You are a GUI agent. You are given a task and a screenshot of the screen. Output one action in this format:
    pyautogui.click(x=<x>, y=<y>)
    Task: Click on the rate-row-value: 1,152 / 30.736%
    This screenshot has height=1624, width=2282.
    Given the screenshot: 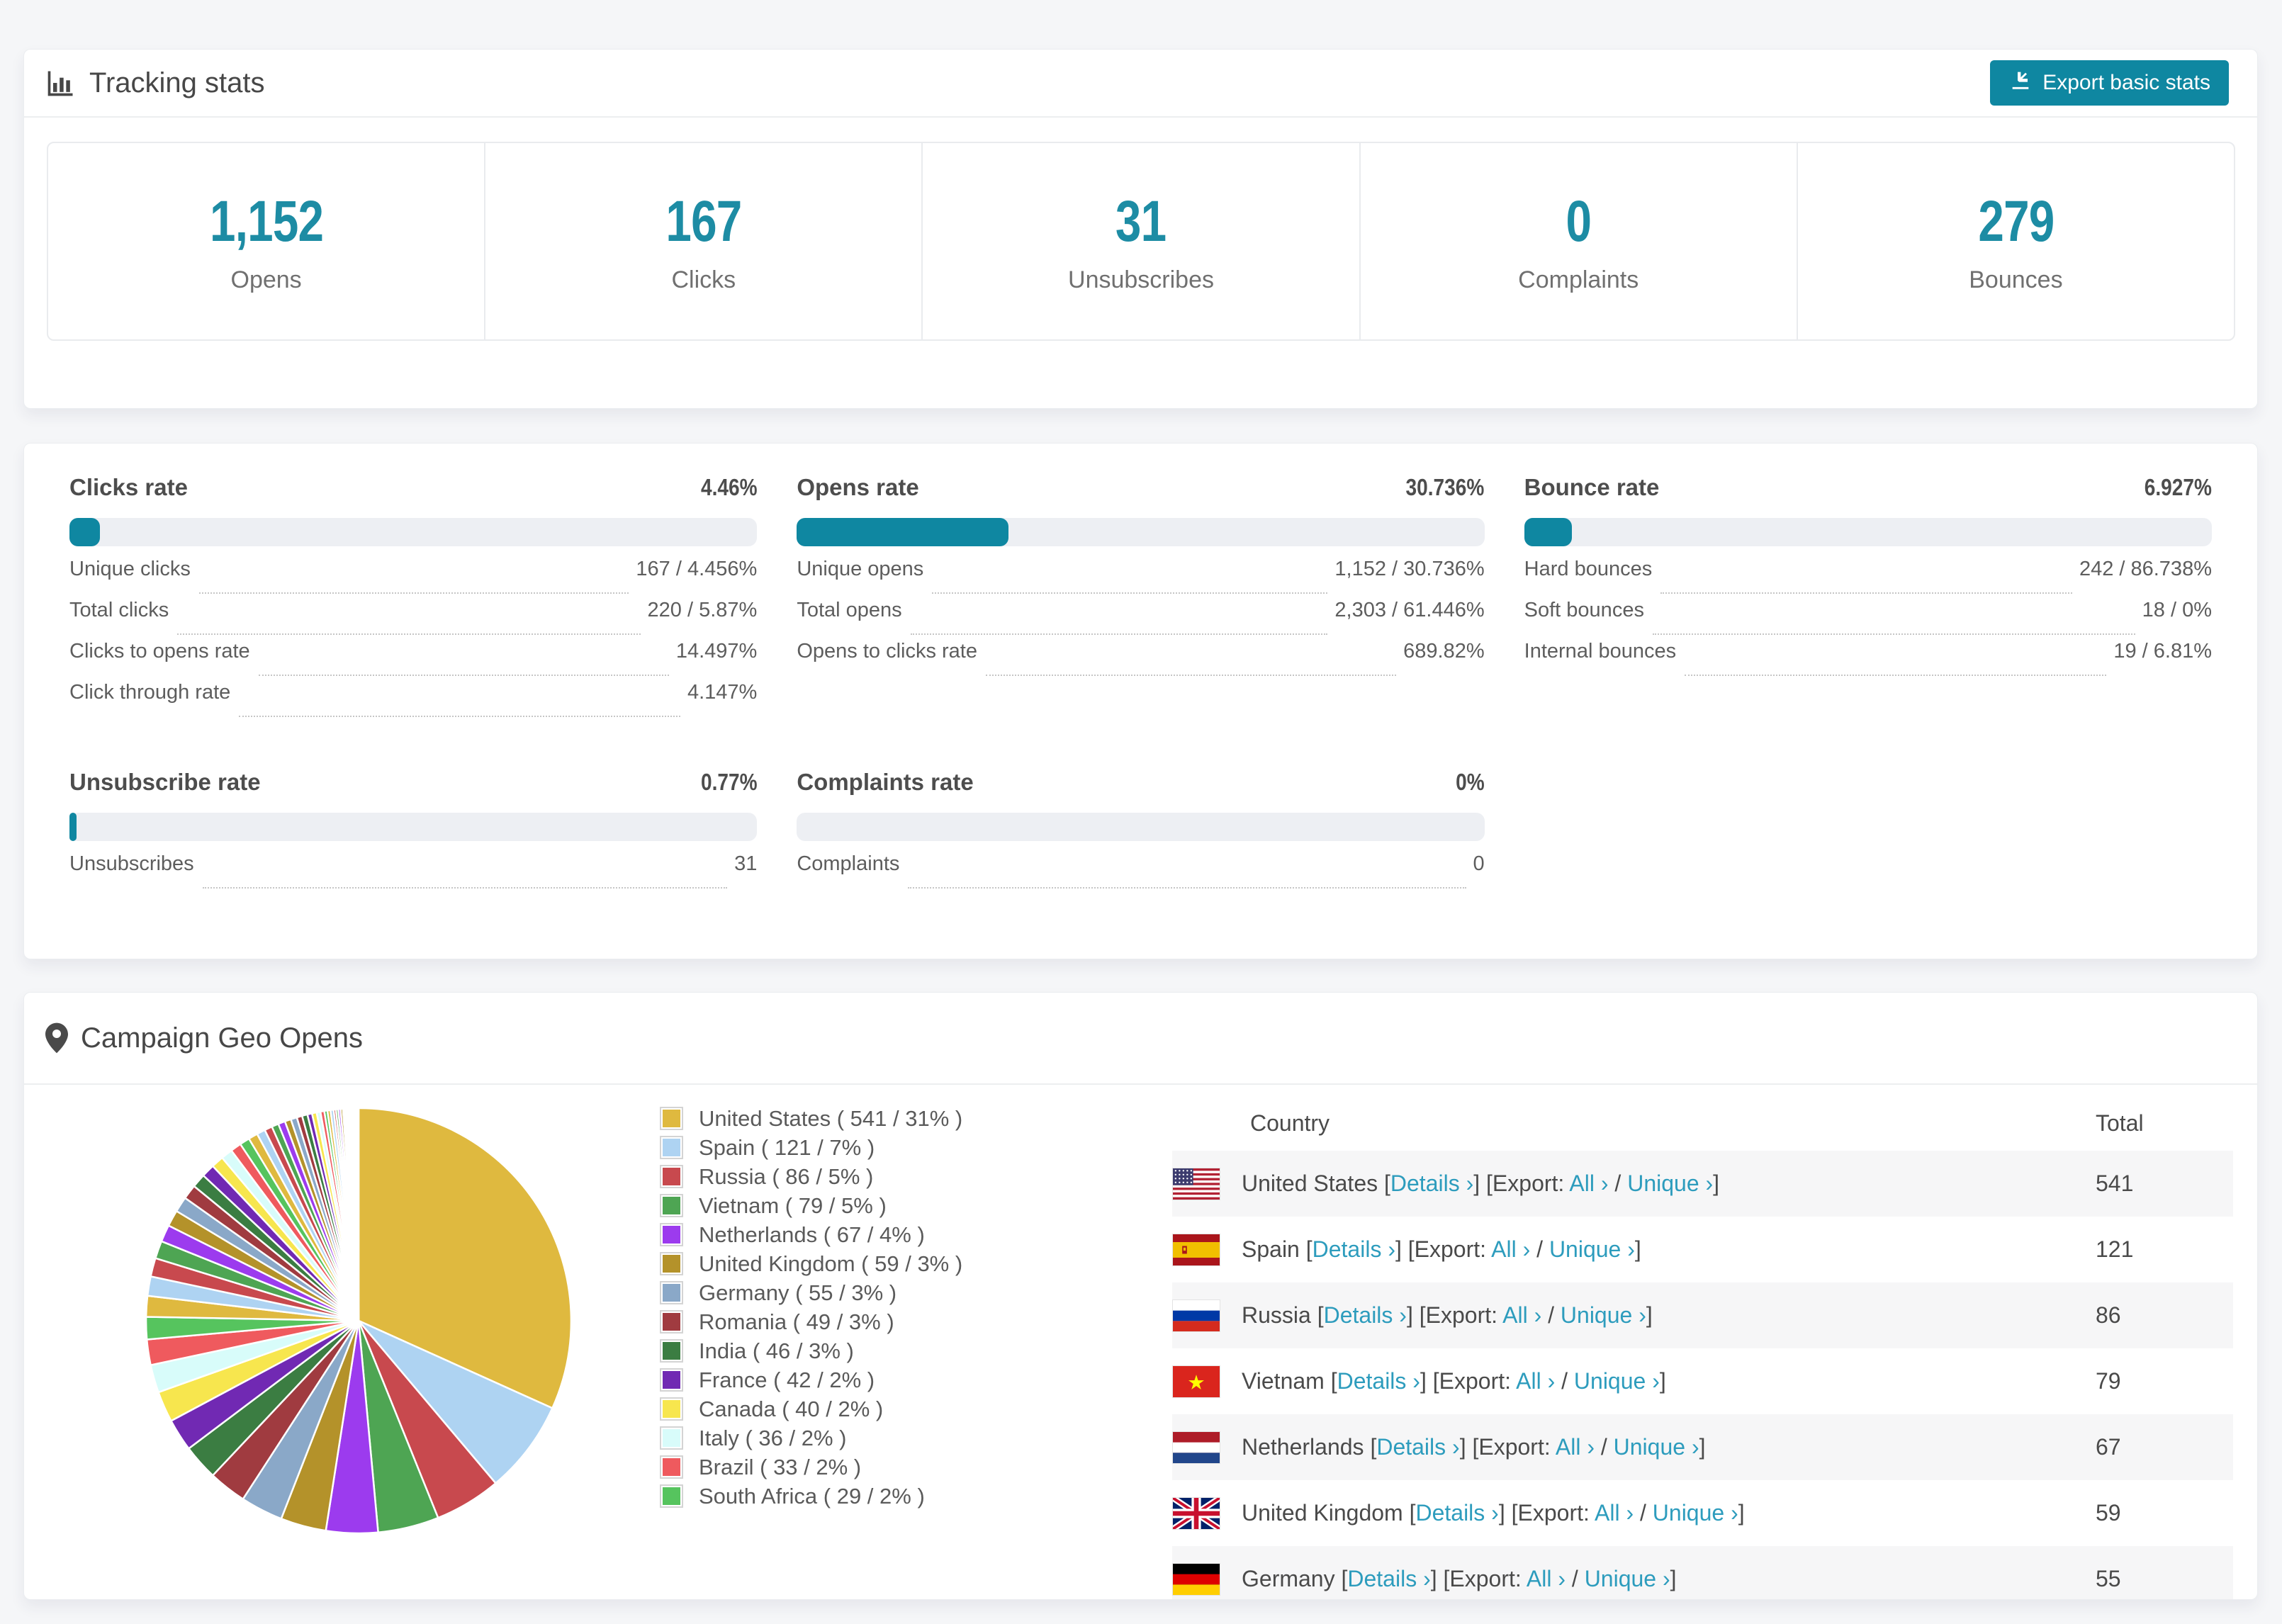 What is the action you would take?
    pyautogui.click(x=1410, y=569)
    